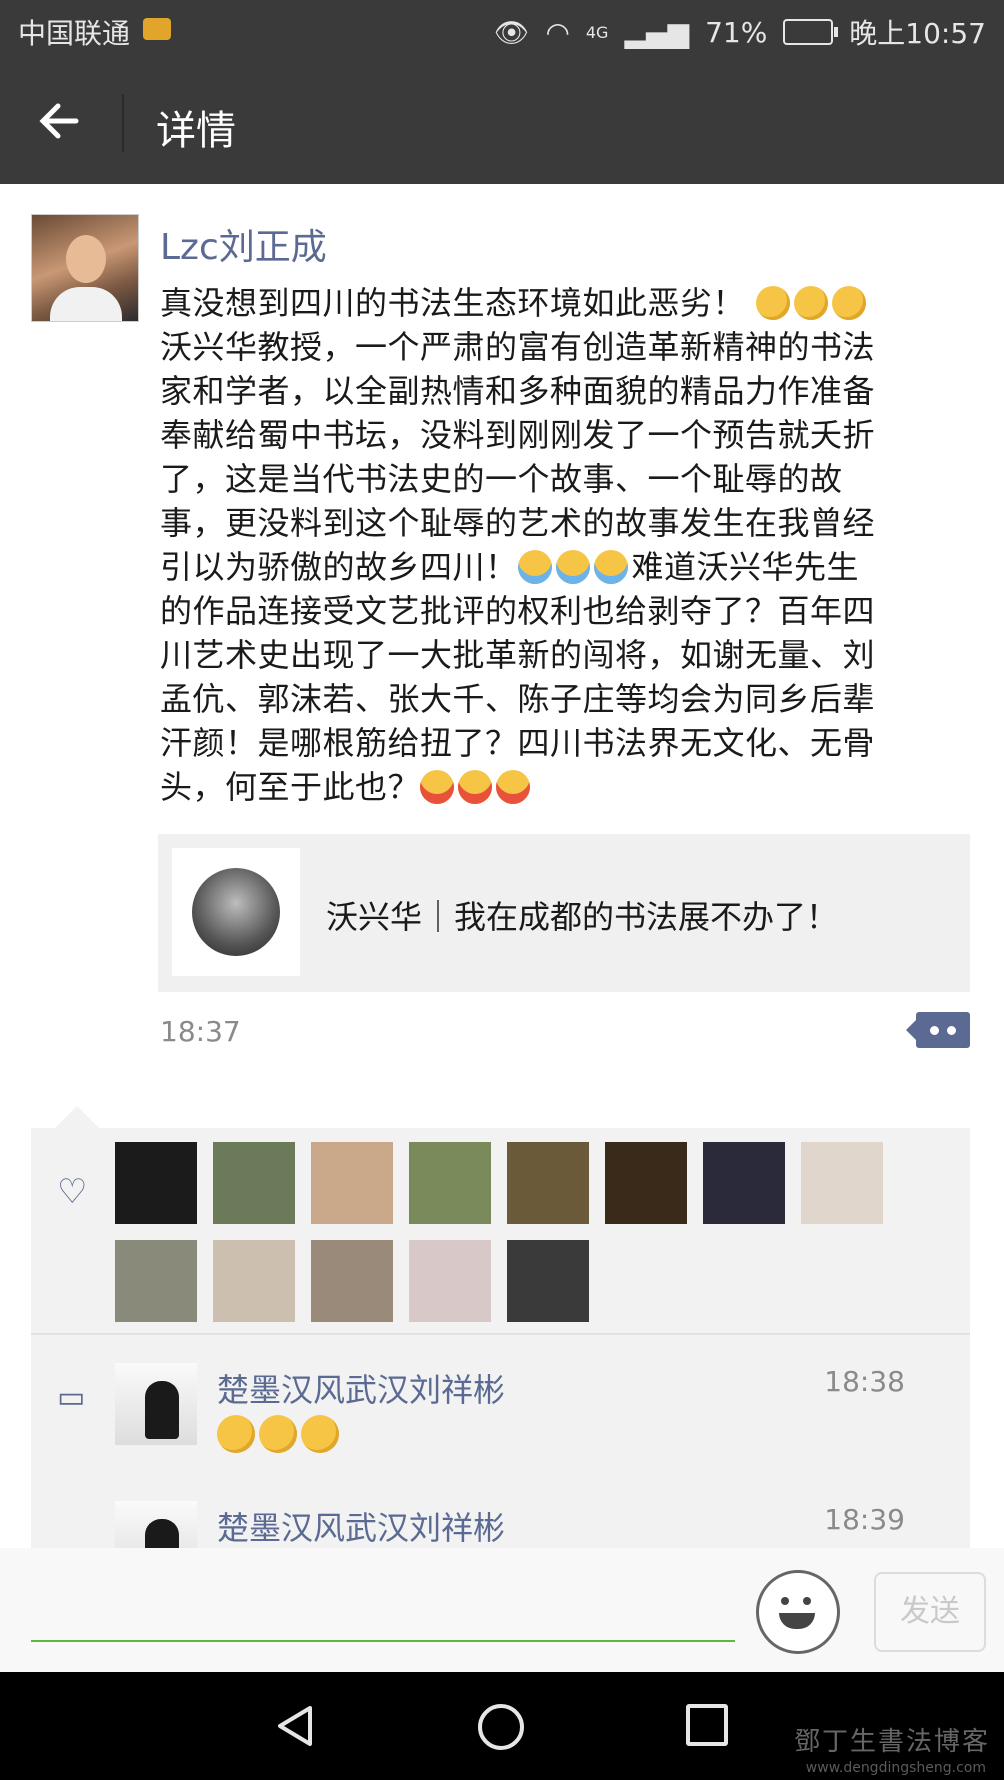 The width and height of the screenshot is (1004, 1780). What do you see at coordinates (518, 523) in the screenshot?
I see `post-line: 事，更没料到这个耻辱的艺术的故事发生在我曾经` at bounding box center [518, 523].